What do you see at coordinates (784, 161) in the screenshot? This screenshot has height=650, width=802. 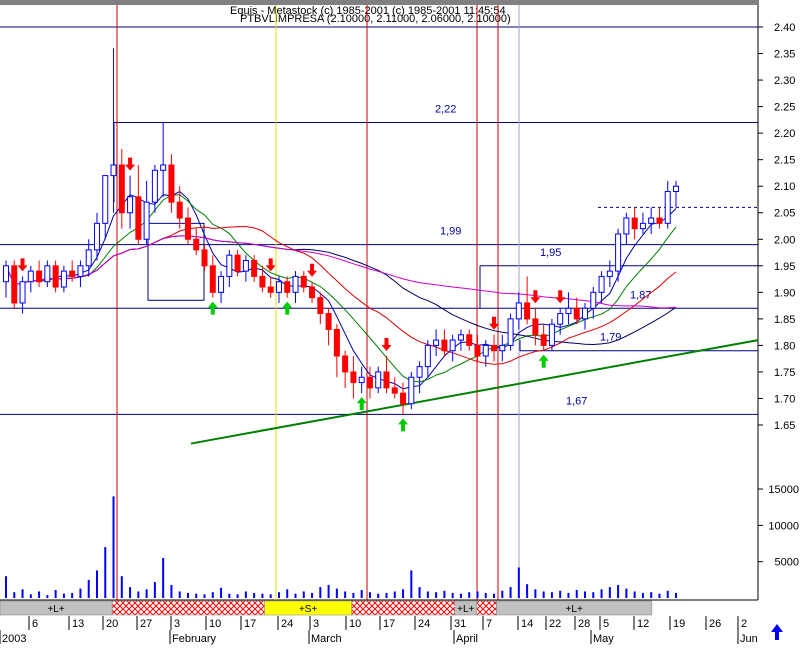 I see `y-tick-label: 2.15` at bounding box center [784, 161].